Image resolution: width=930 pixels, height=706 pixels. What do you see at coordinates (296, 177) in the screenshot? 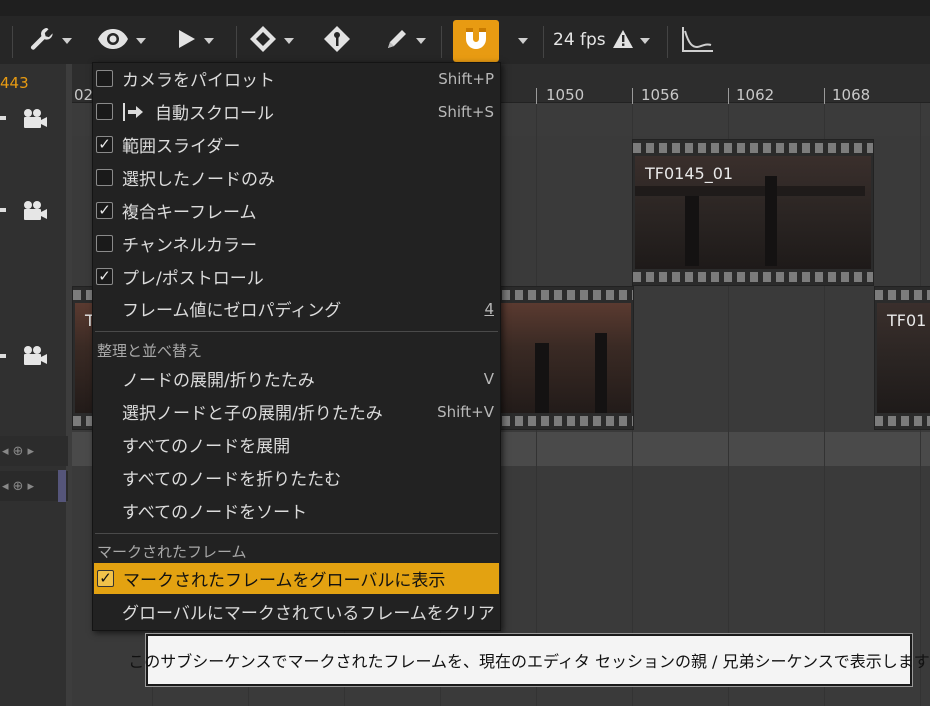
I see `menu-item-selected-nodes-only: 選択したノードのみ` at bounding box center [296, 177].